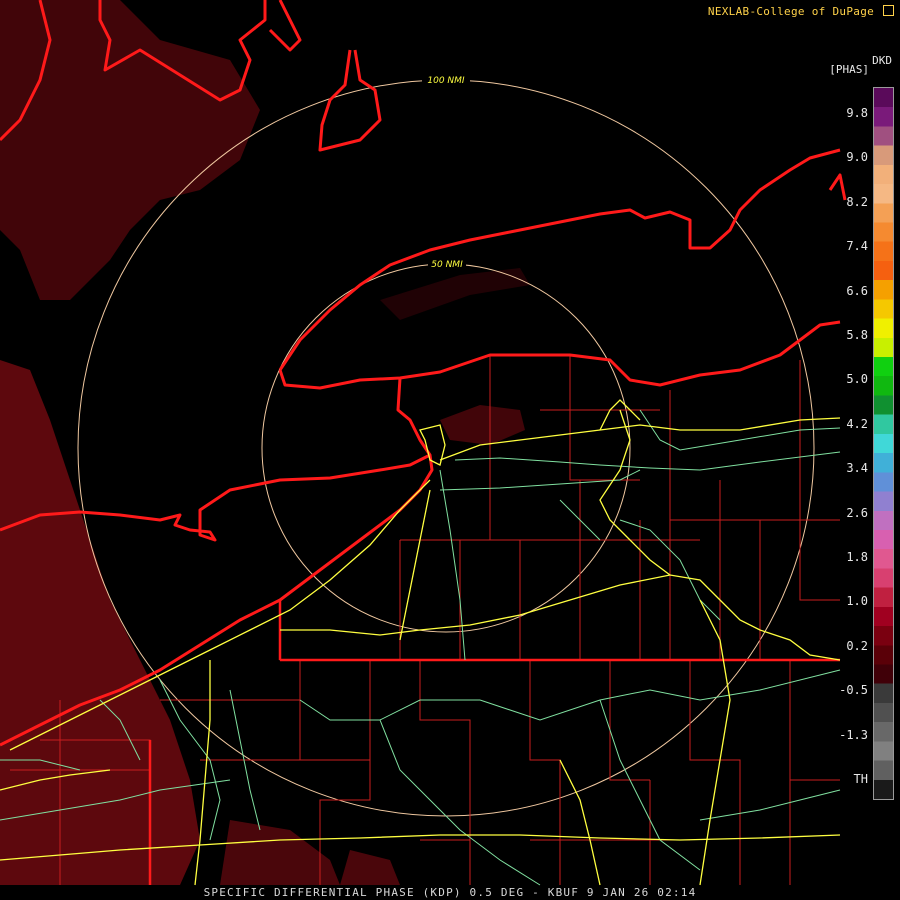  What do you see at coordinates (455, 294) in the screenshot?
I see `echo-region-lake` at bounding box center [455, 294].